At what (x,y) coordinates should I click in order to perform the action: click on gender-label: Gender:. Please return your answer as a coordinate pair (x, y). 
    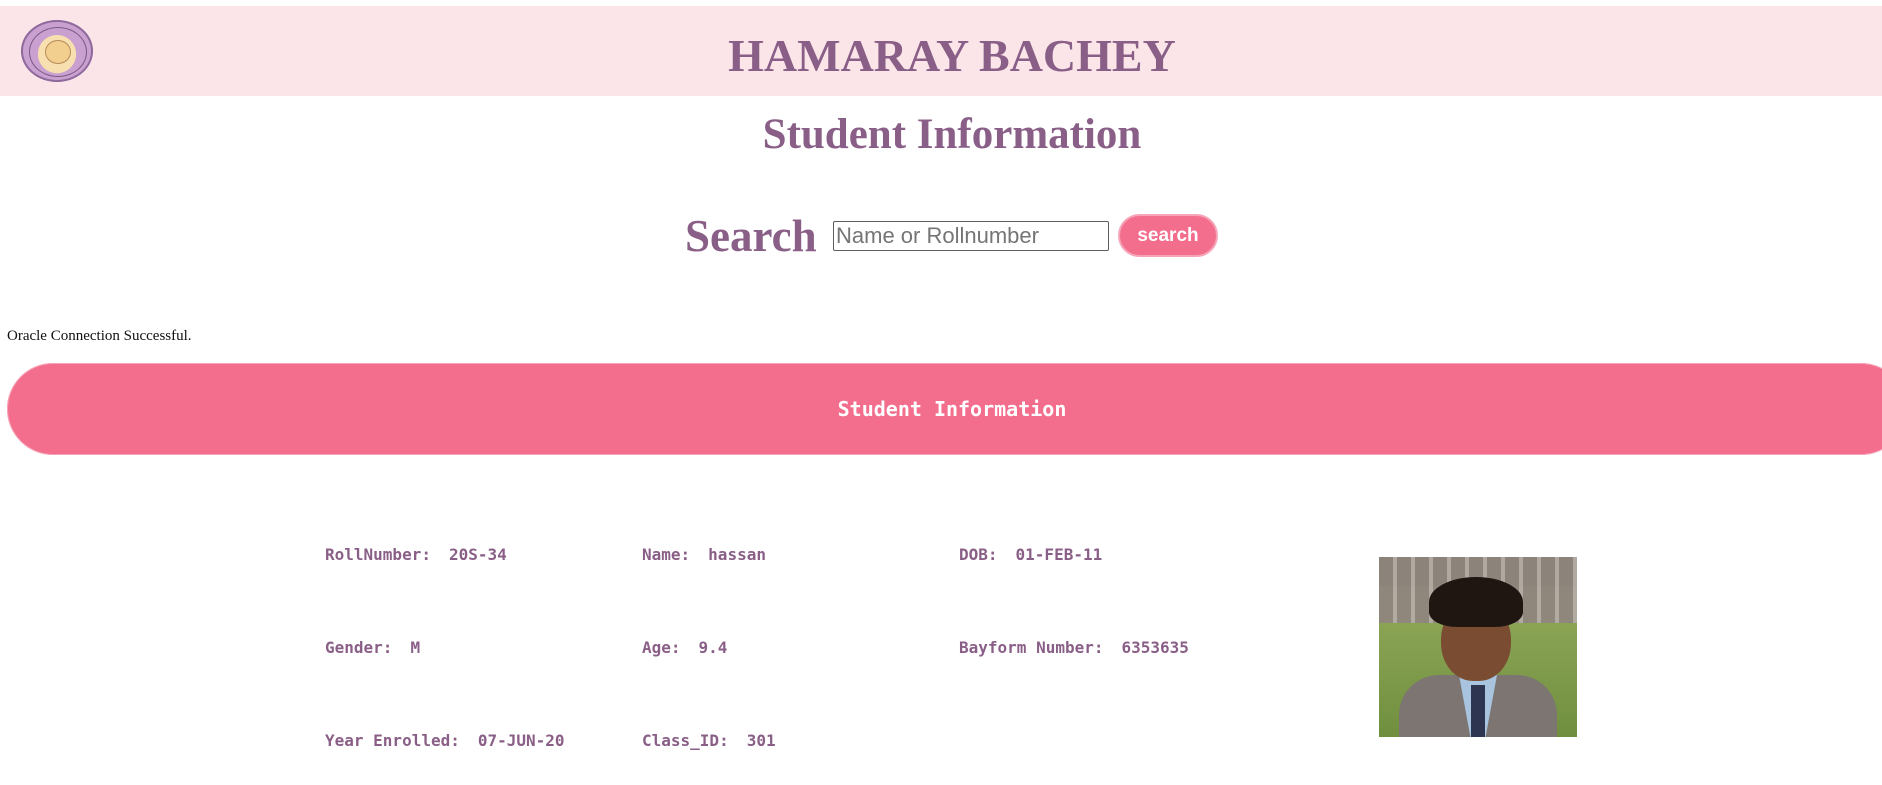
    Looking at the image, I should click on (359, 647).